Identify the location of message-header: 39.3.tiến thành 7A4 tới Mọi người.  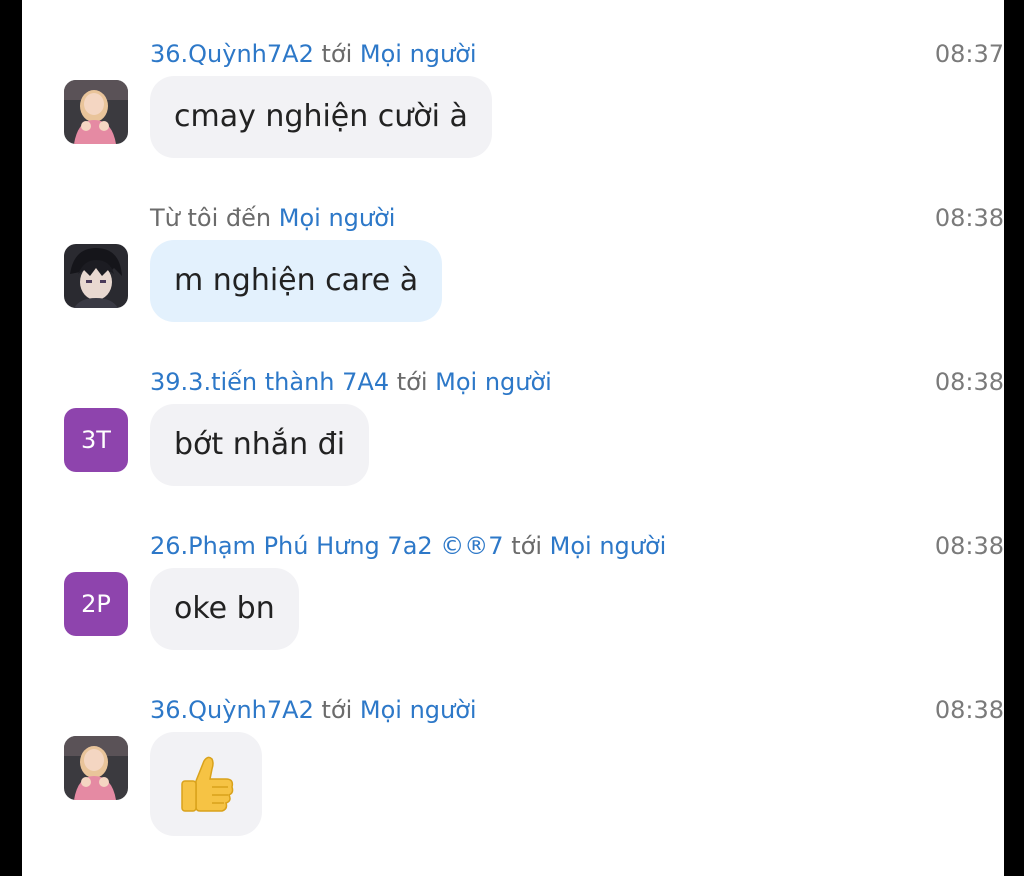
(351, 382).